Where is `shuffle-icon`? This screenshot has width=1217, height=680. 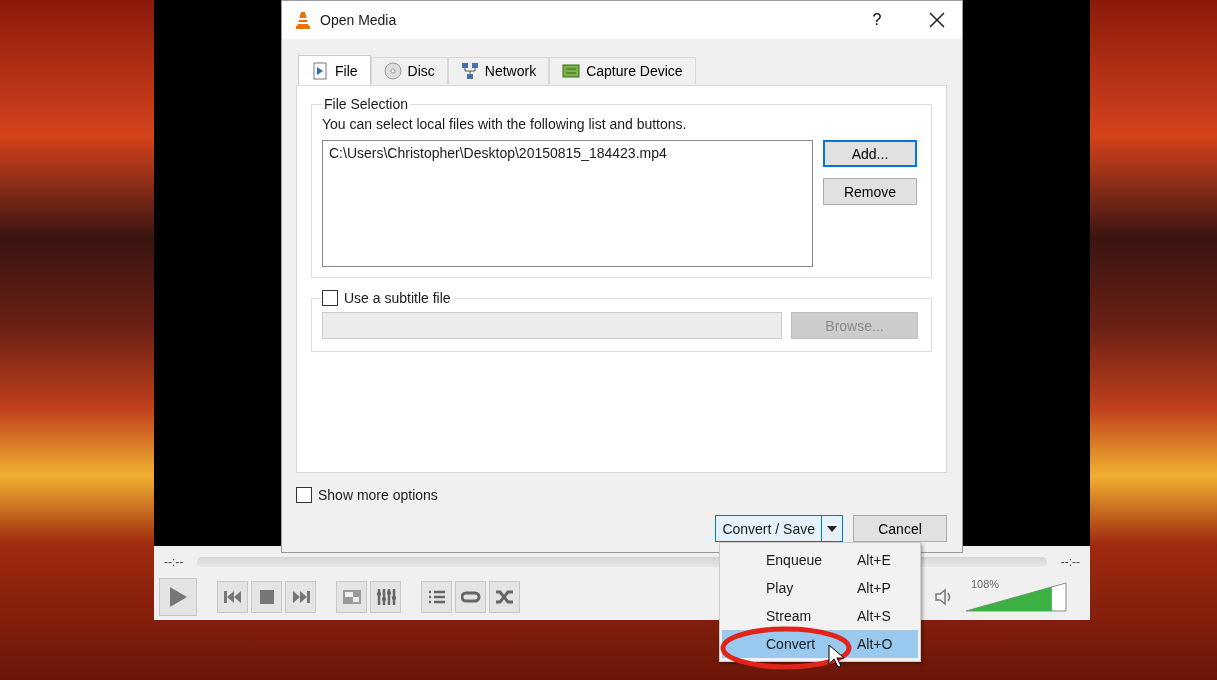 shuffle-icon is located at coordinates (504, 597).